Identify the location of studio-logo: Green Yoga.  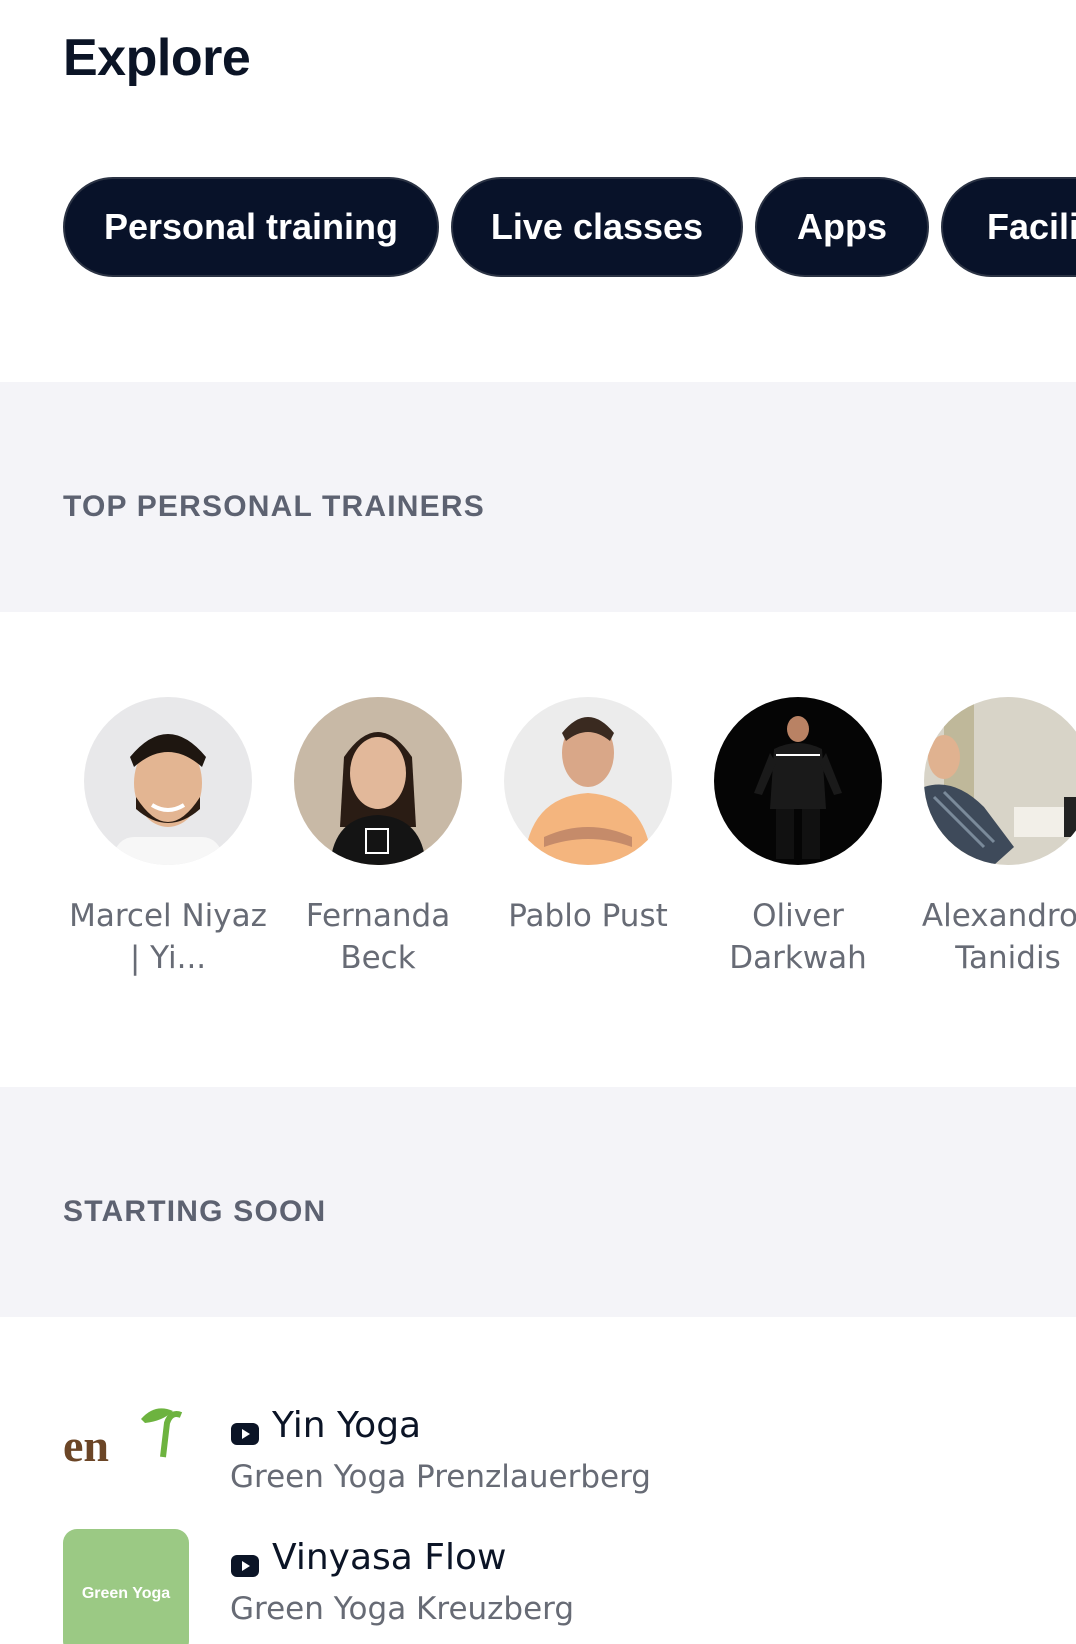
(126, 1586).